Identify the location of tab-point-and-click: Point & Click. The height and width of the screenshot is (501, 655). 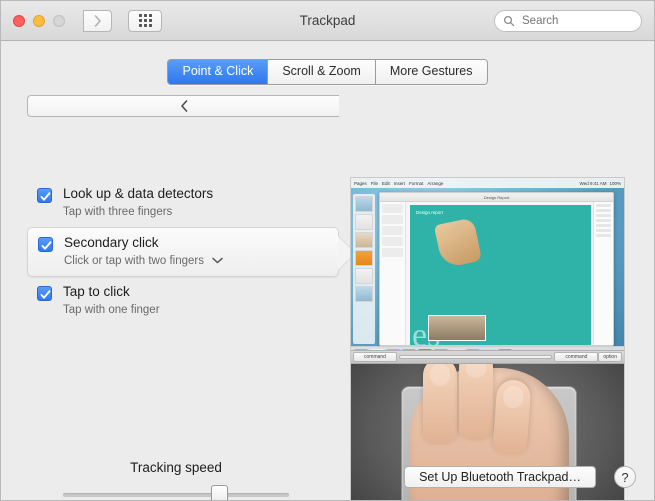
(218, 72).